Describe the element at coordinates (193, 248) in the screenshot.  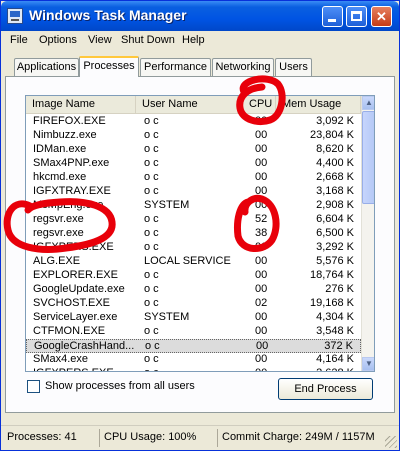
I see `table-row: IGFXPERS.EXE o c 00 3,292 K` at that location.